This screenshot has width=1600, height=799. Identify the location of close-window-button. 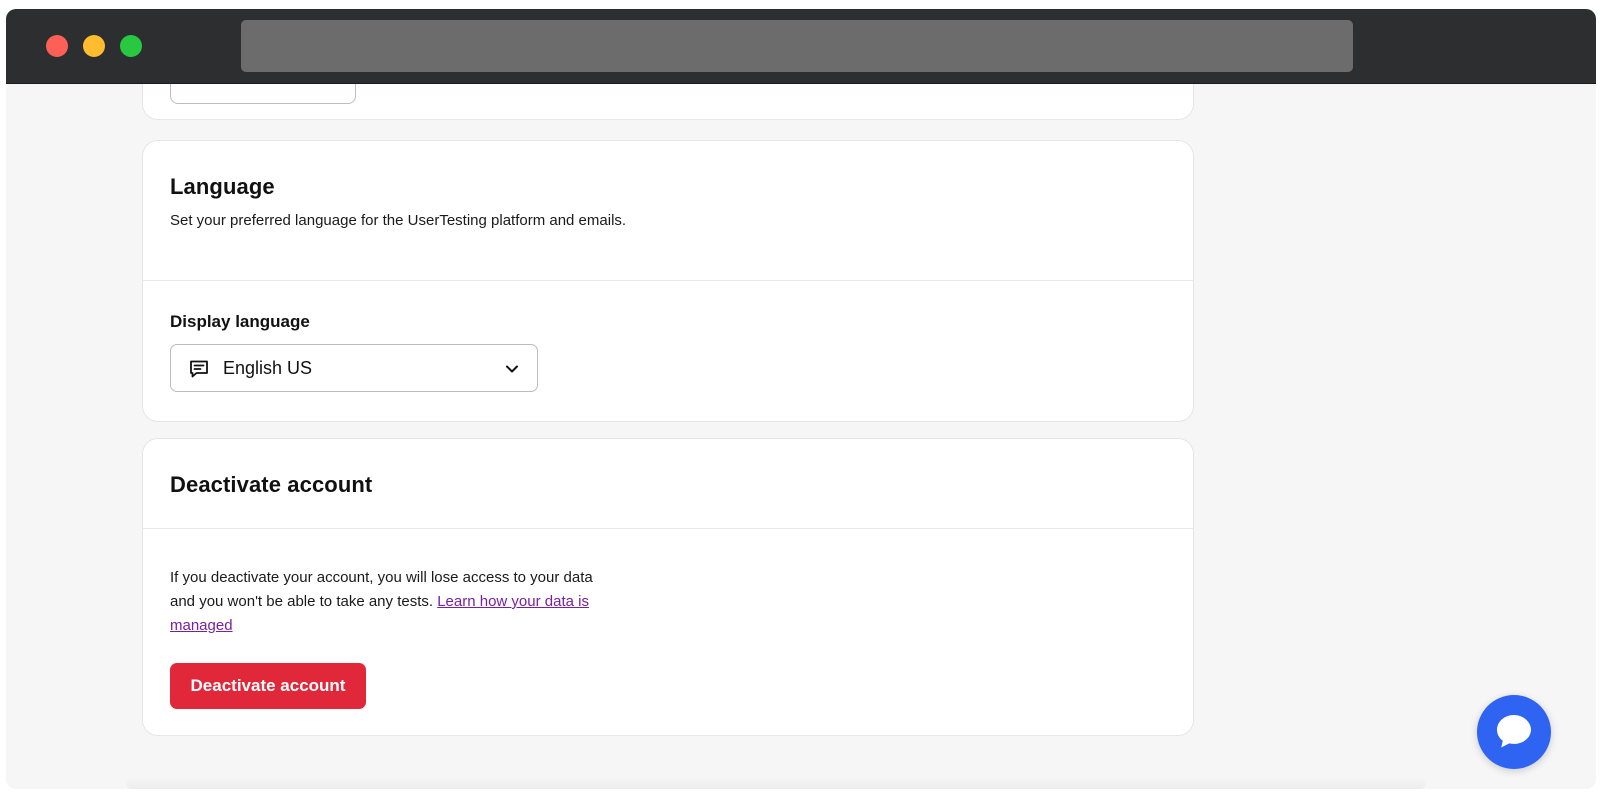
(57, 46).